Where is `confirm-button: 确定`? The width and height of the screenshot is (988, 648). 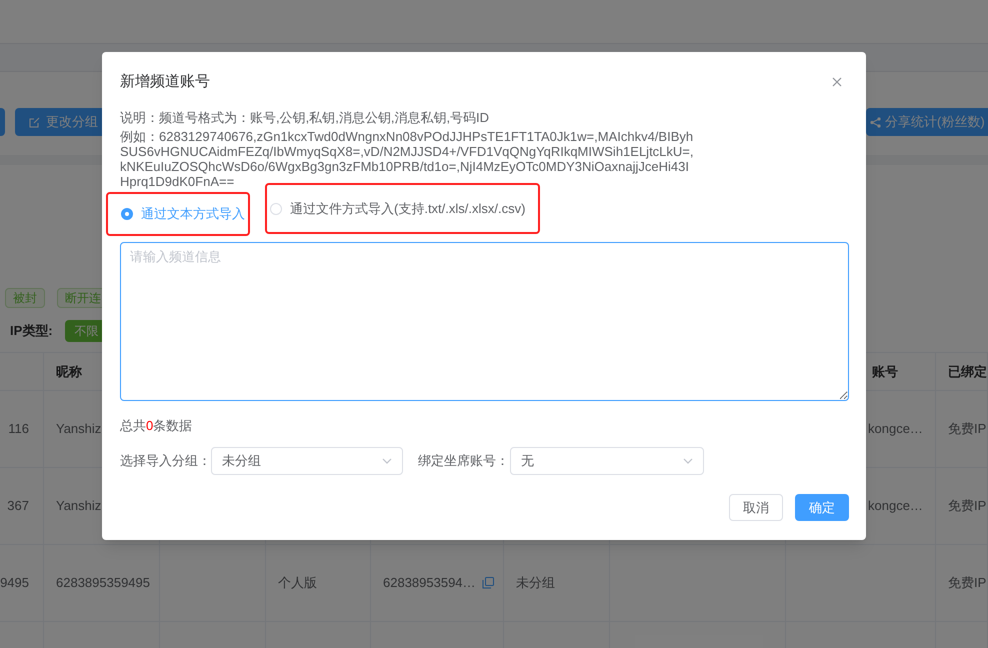 confirm-button: 确定 is located at coordinates (822, 507).